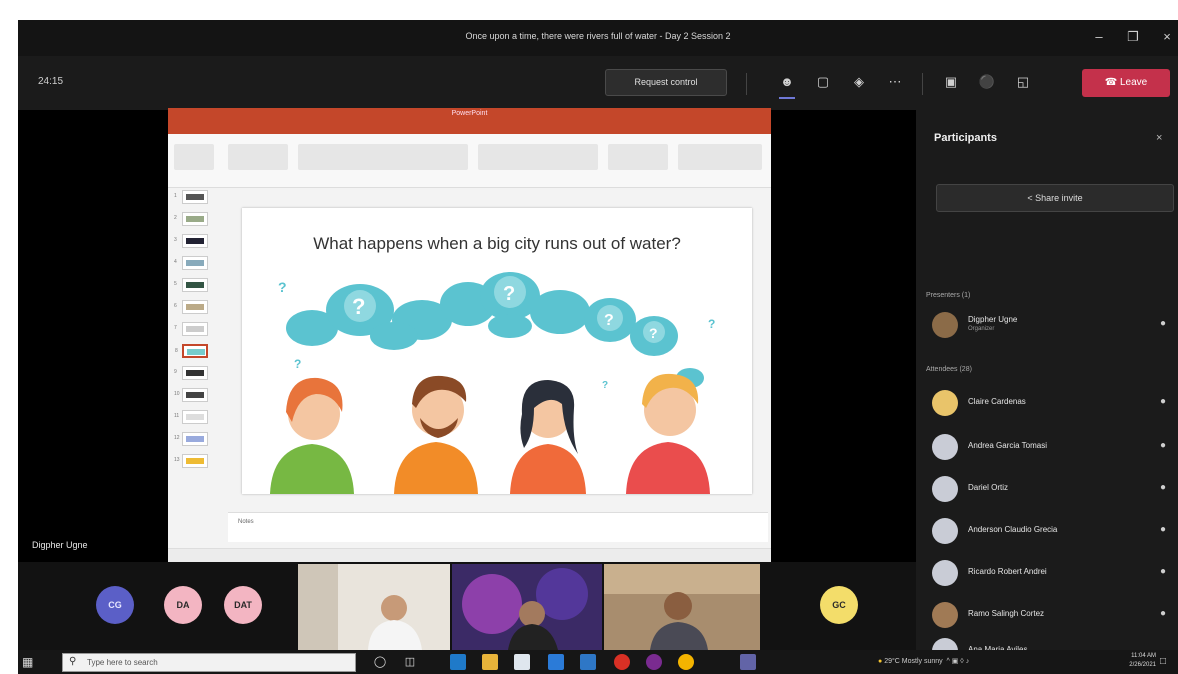 This screenshot has height=674, width=1178. What do you see at coordinates (993, 319) in the screenshot?
I see `participant-name: Digpher Ugne` at bounding box center [993, 319].